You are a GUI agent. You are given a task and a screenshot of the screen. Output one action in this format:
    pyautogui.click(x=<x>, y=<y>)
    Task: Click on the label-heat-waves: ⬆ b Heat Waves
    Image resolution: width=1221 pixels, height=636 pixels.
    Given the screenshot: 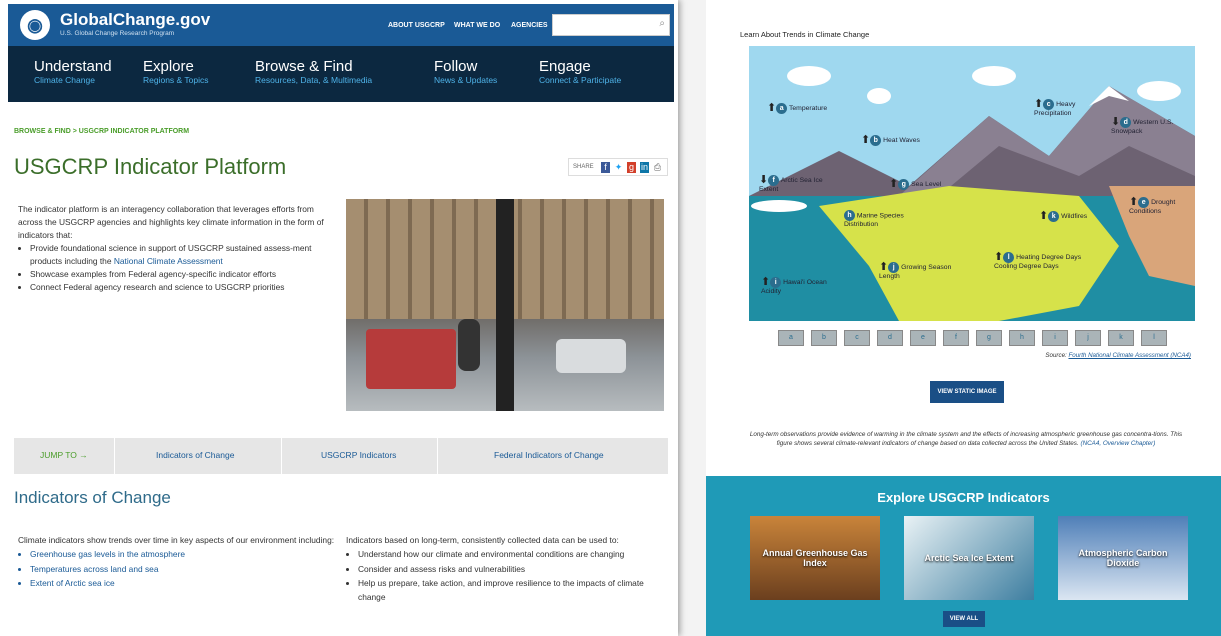 What is the action you would take?
    pyautogui.click(x=890, y=140)
    